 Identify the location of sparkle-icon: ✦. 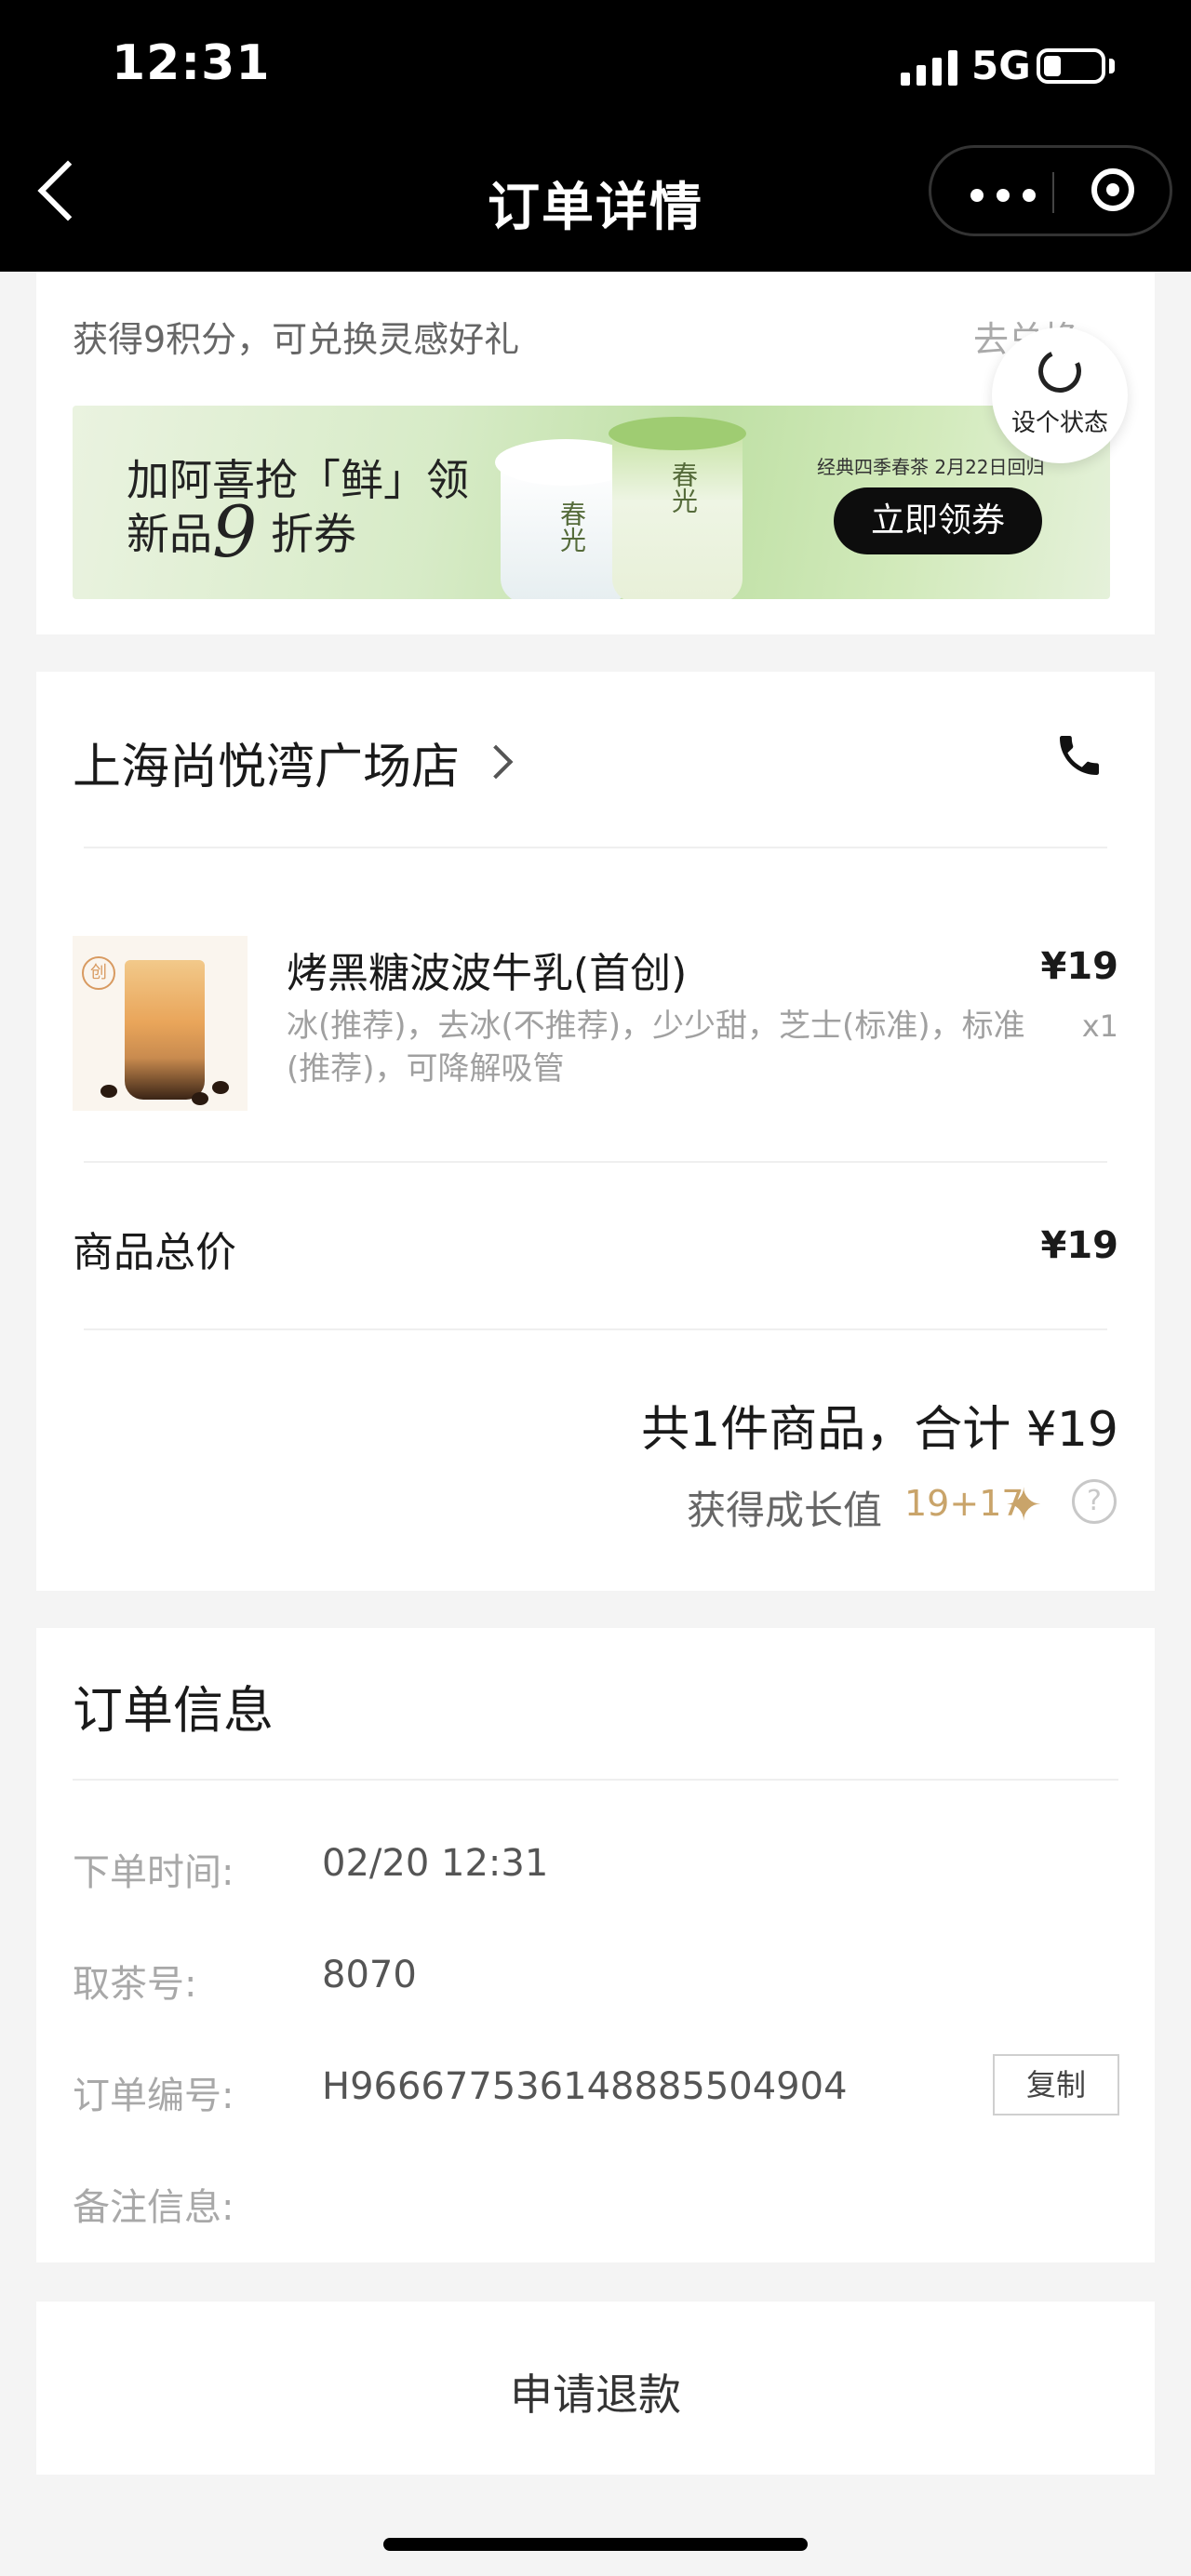
(1024, 1505).